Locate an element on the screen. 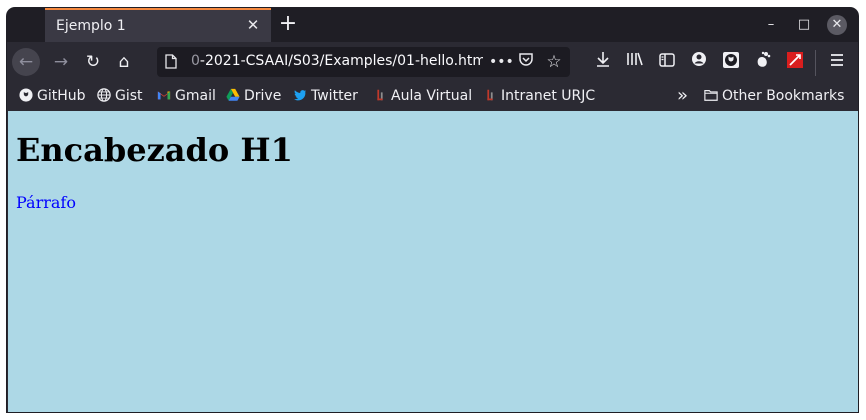 This screenshot has height=420, width=866. new-tab-button: + is located at coordinates (288, 24).